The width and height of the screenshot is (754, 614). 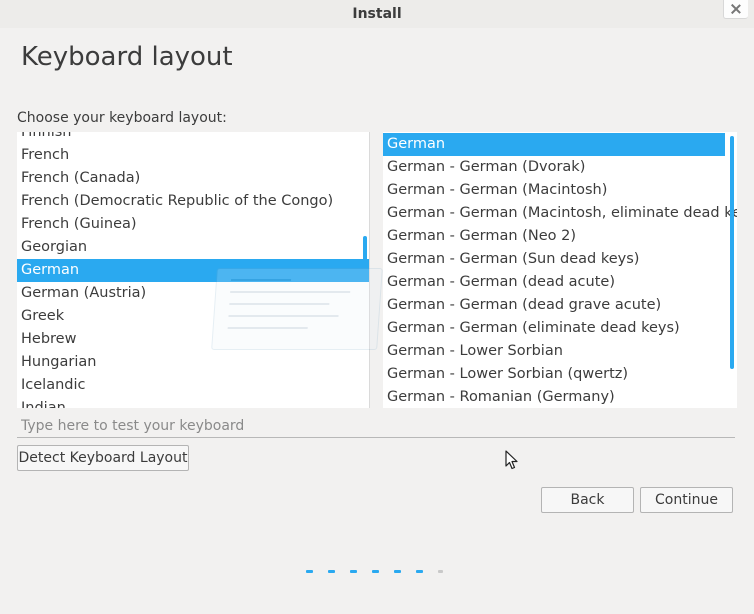 What do you see at coordinates (193, 293) in the screenshot?
I see `layout-list-item: German (Austria)` at bounding box center [193, 293].